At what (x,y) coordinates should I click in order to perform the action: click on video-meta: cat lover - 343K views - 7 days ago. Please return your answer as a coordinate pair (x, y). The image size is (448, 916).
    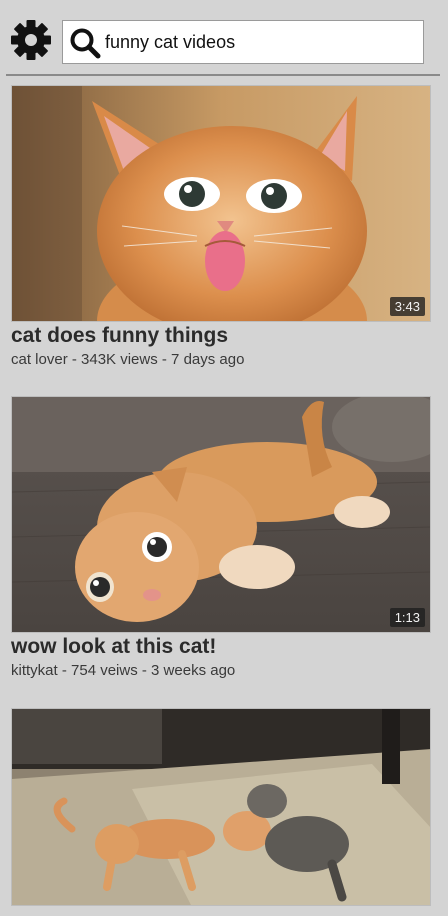
    Looking at the image, I should click on (128, 359).